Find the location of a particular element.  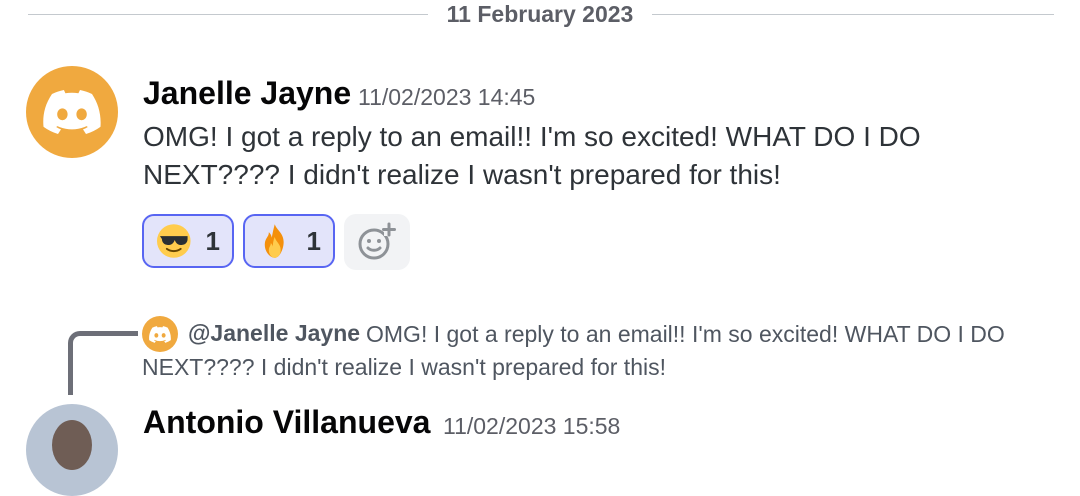

date-divider: 11 February 2023 is located at coordinates (541, 15).